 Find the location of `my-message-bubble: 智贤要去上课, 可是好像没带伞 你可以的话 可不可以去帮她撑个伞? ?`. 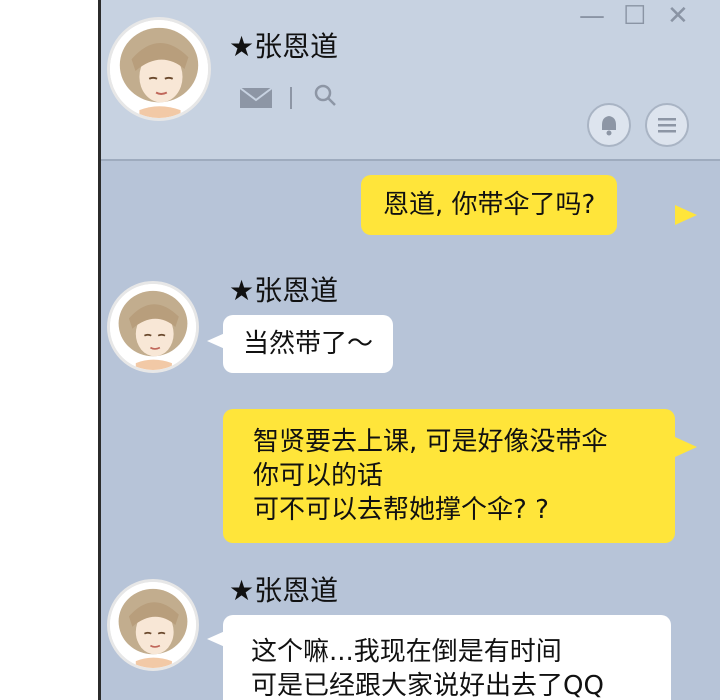

my-message-bubble: 智贤要去上课, 可是好像没带伞 你可以的话 可不可以去帮她撑个伞? ? is located at coordinates (449, 476).